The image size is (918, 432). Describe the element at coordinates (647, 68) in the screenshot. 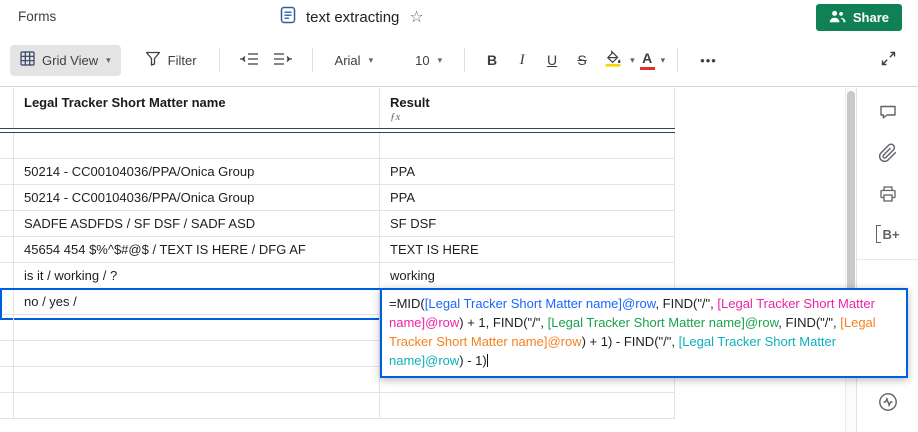

I see `text-color-bar` at that location.